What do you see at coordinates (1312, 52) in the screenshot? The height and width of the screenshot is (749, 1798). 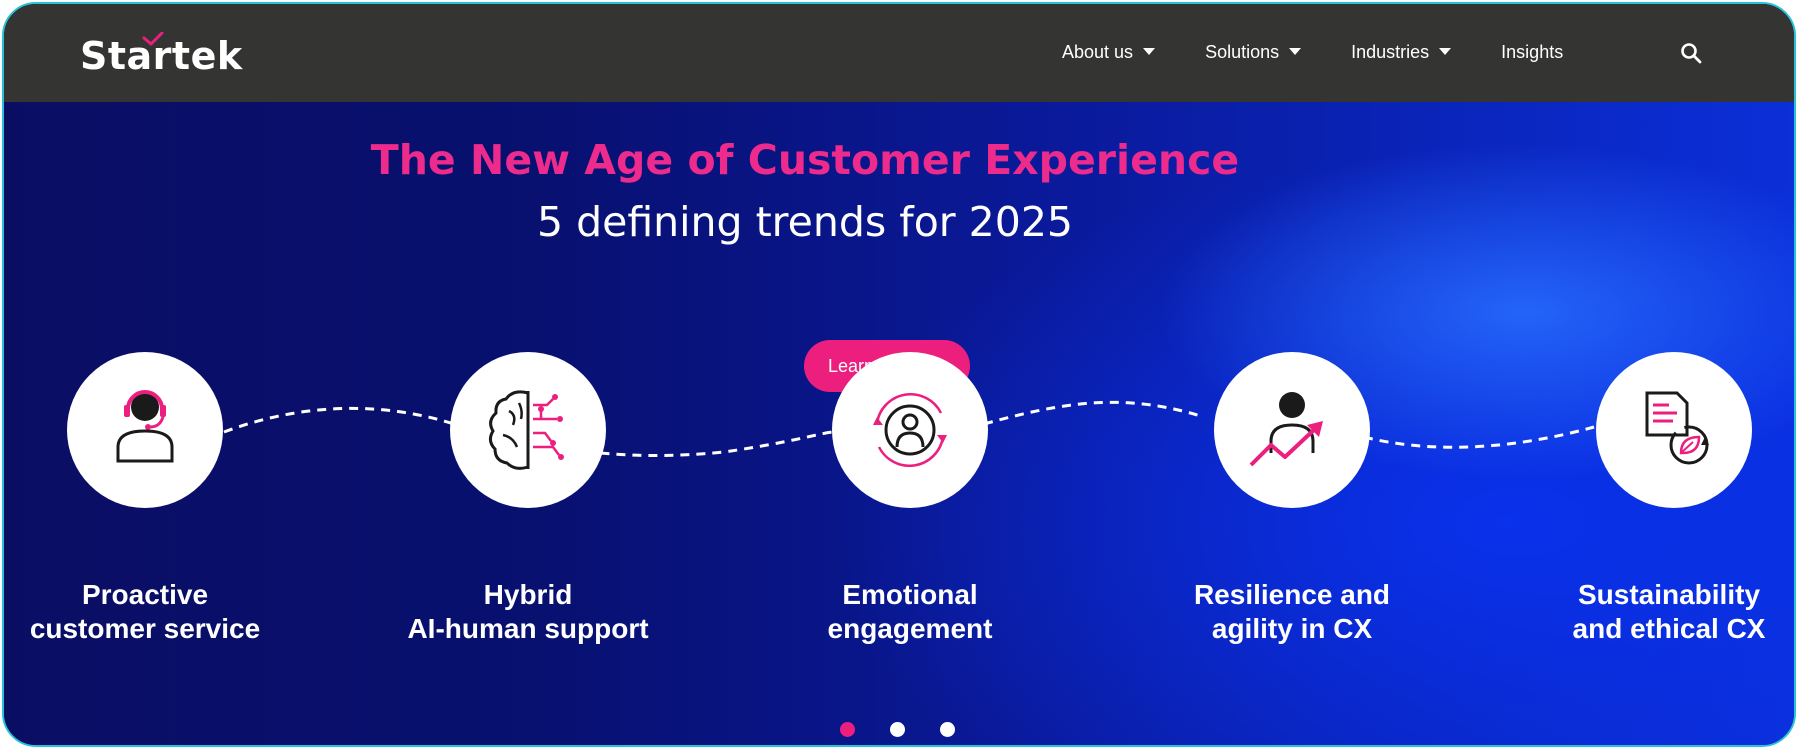 I see `main-nav: About us Solutions Industries Insights` at bounding box center [1312, 52].